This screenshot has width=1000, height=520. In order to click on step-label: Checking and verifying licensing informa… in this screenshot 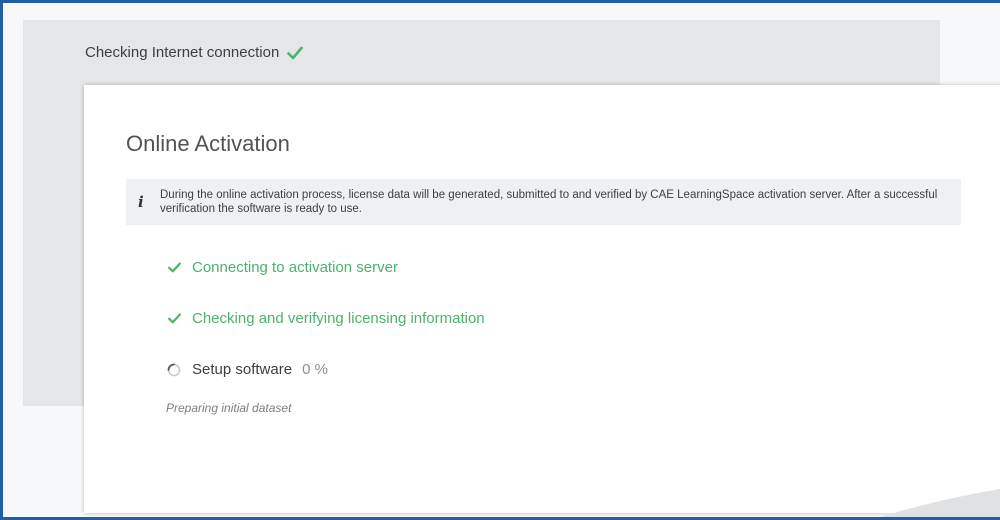, I will do `click(338, 318)`.